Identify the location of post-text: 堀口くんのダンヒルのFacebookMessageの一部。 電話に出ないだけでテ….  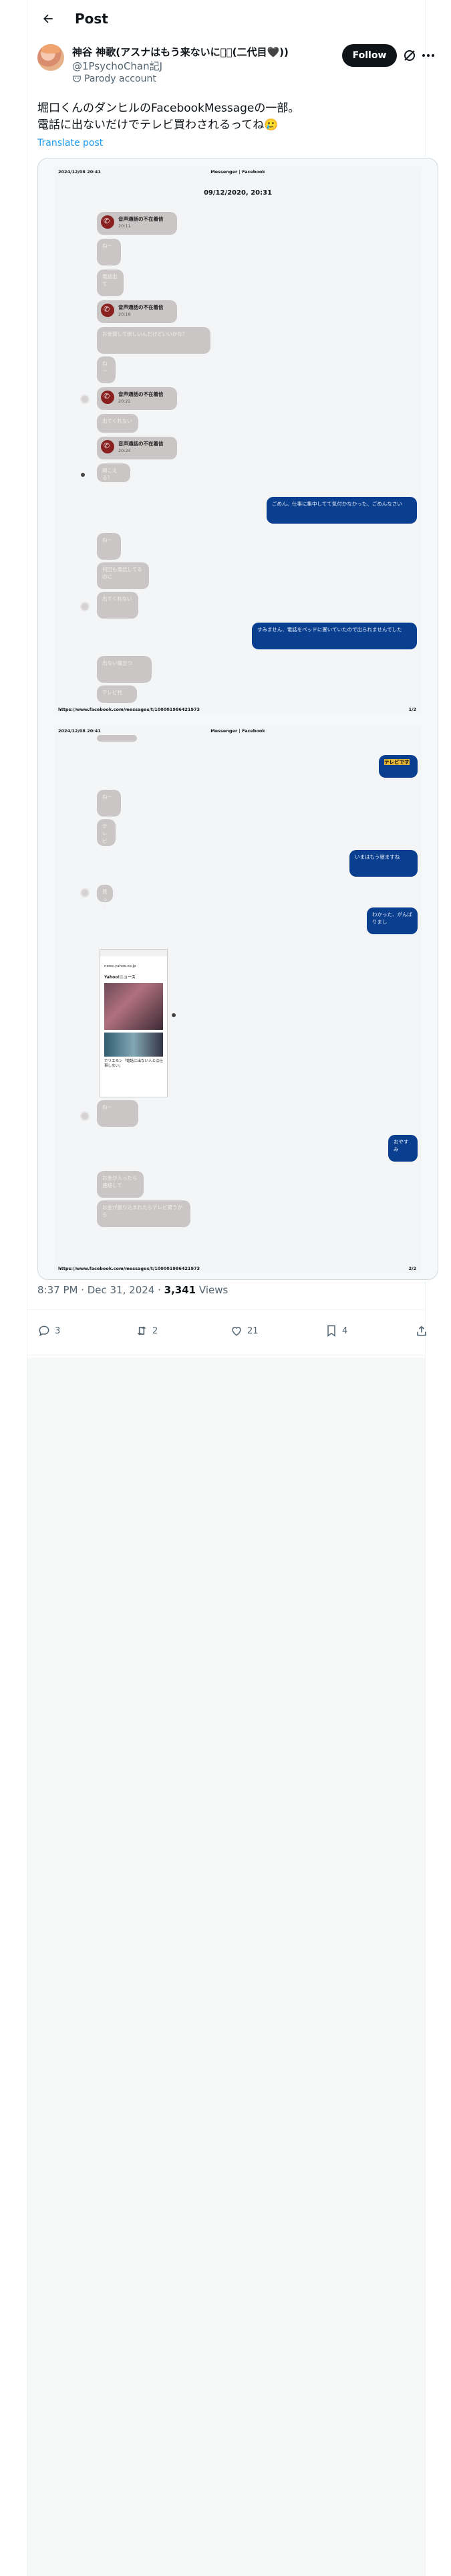
(224, 117).